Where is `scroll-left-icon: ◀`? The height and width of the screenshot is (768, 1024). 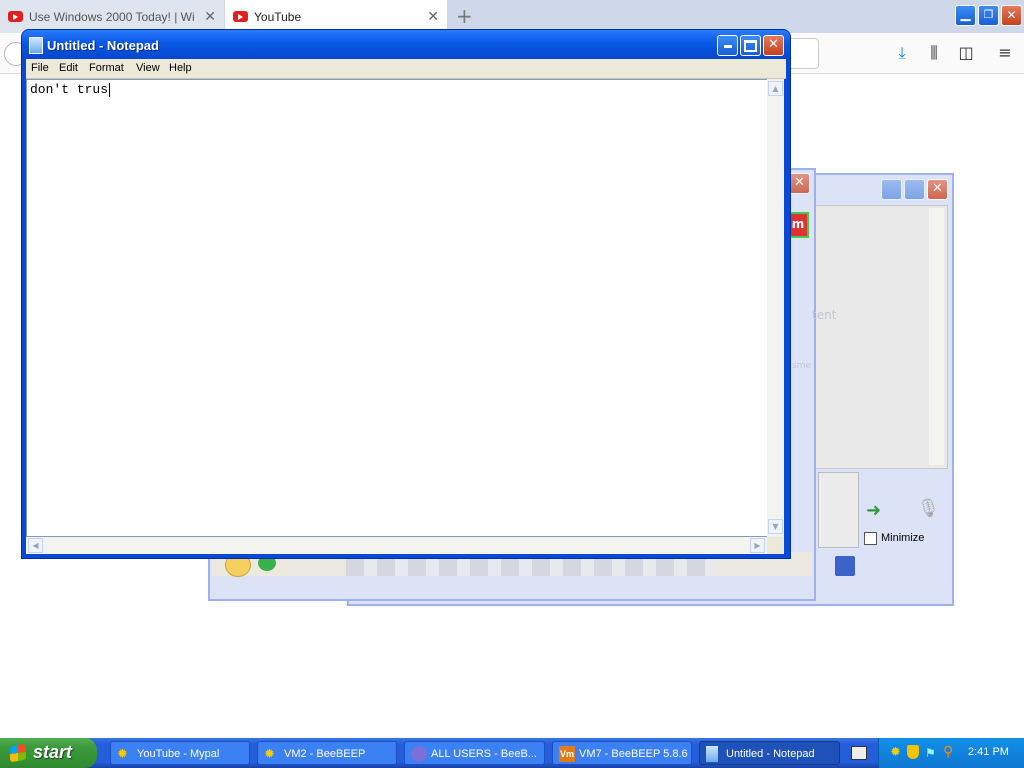
scroll-left-icon: ◀ is located at coordinates (35, 545).